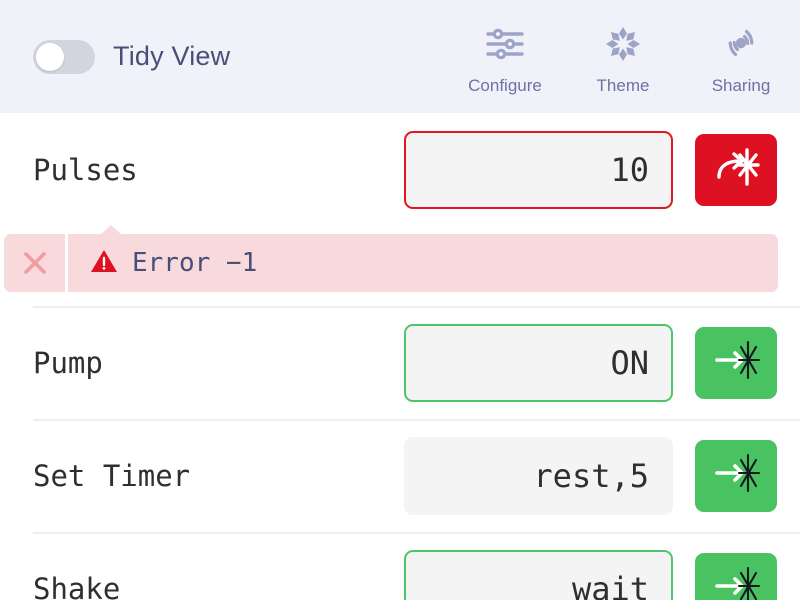 This screenshot has width=800, height=600. I want to click on toolbar-label-theme: Theme, so click(623, 85).